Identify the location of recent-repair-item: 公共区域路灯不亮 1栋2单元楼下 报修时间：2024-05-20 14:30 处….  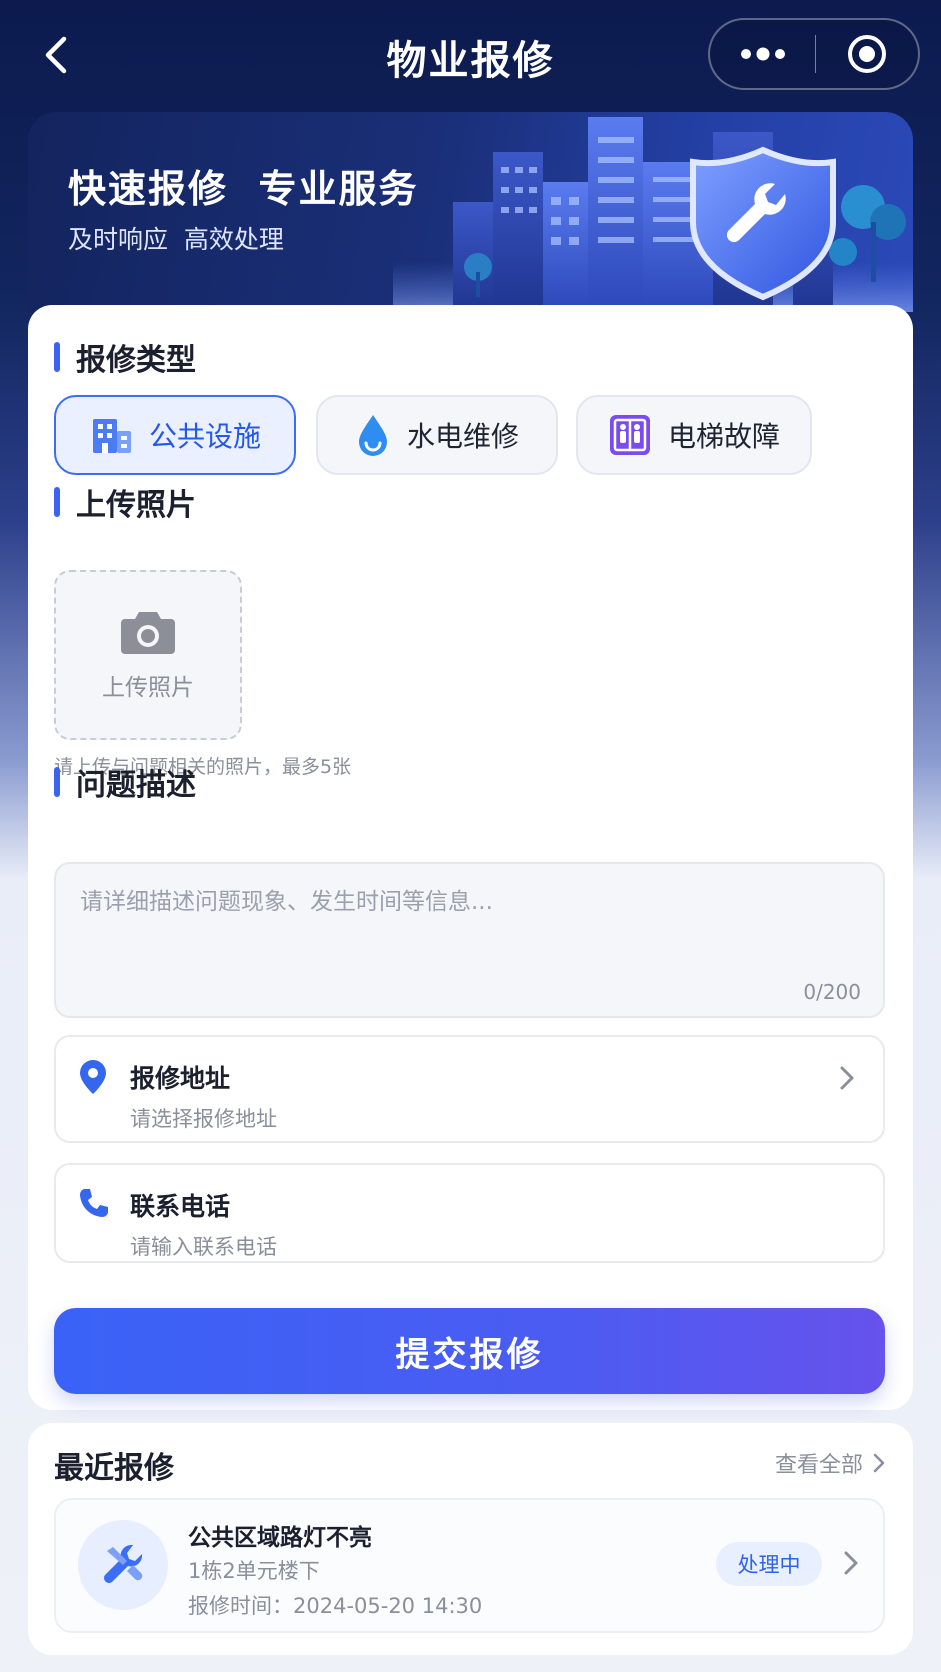
(469, 1565).